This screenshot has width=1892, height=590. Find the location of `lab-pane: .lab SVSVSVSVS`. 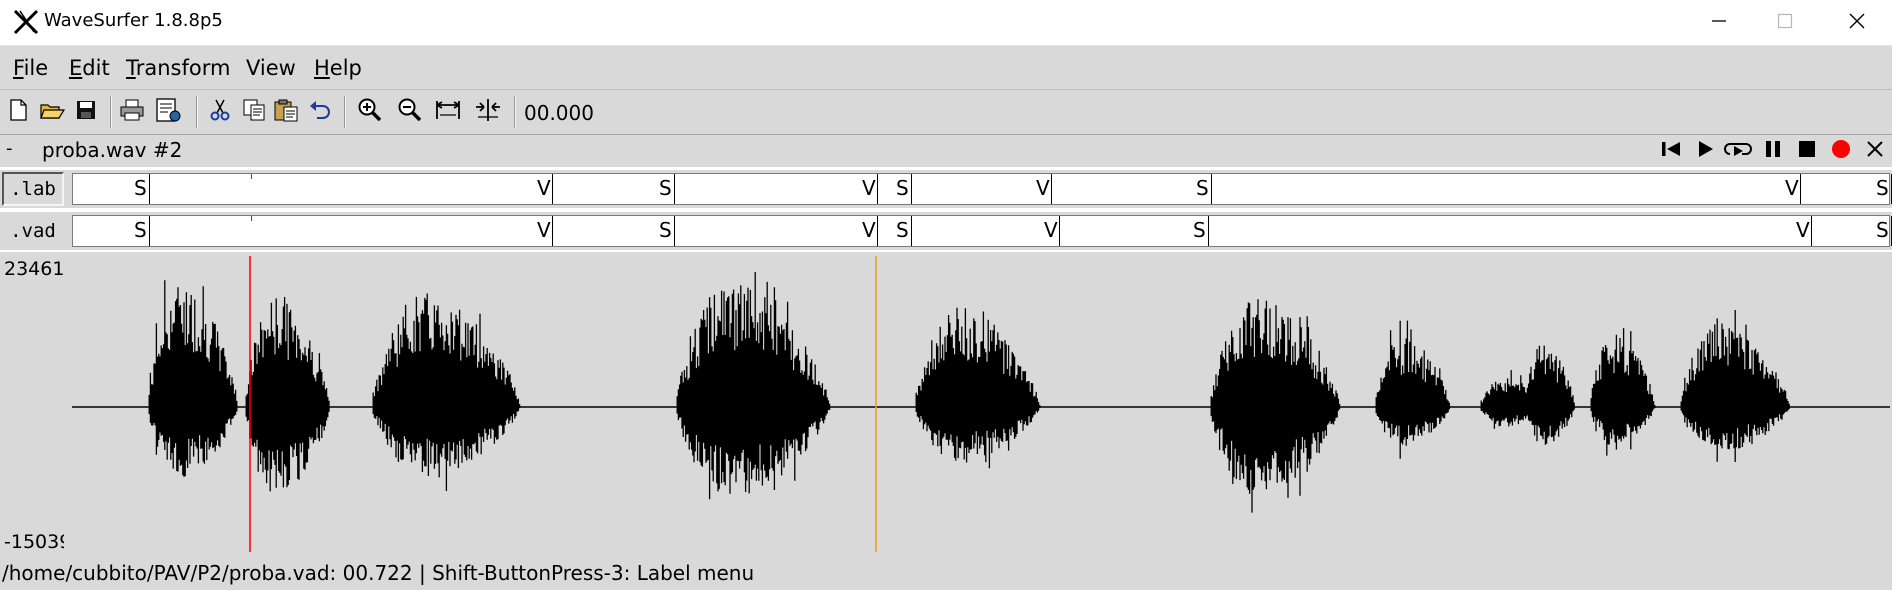

lab-pane: .lab SVSVSVSVS is located at coordinates (946, 189).